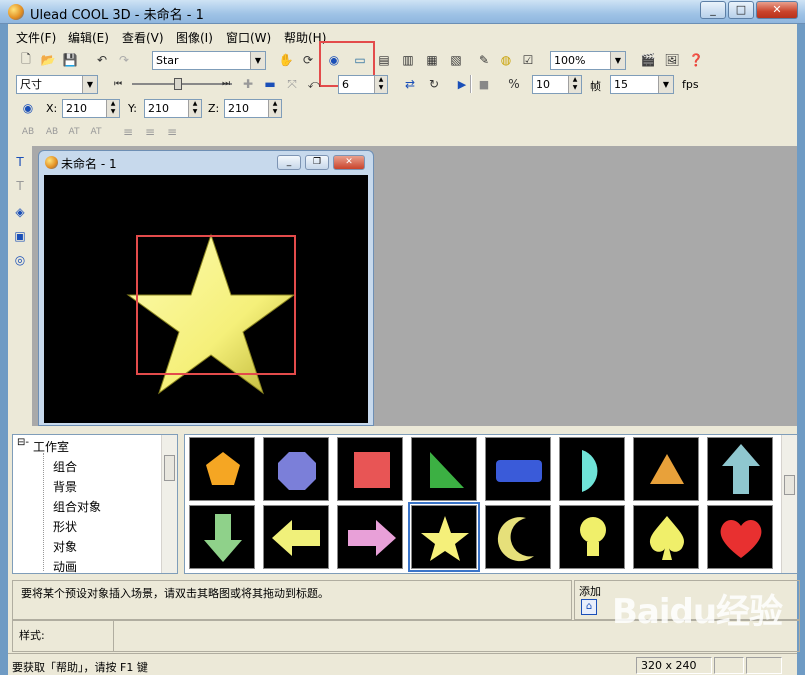 This screenshot has height=675, width=805. Describe the element at coordinates (88, 37) in the screenshot. I see `menu-edit: 编辑(E)` at that location.